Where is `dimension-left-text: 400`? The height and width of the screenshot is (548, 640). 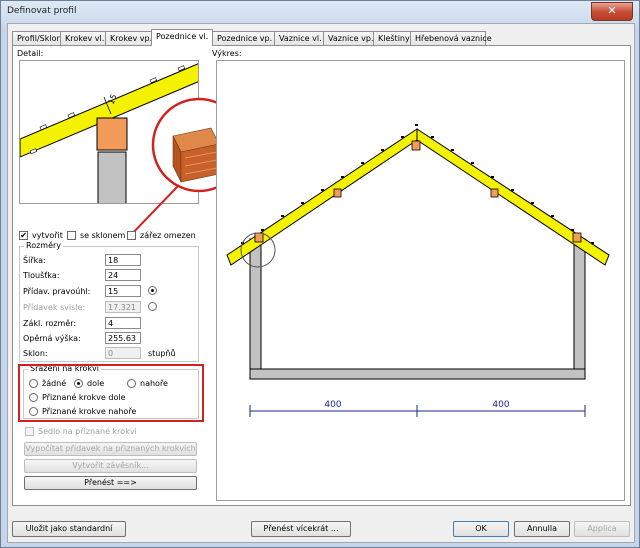 dimension-left-text: 400 is located at coordinates (332, 405).